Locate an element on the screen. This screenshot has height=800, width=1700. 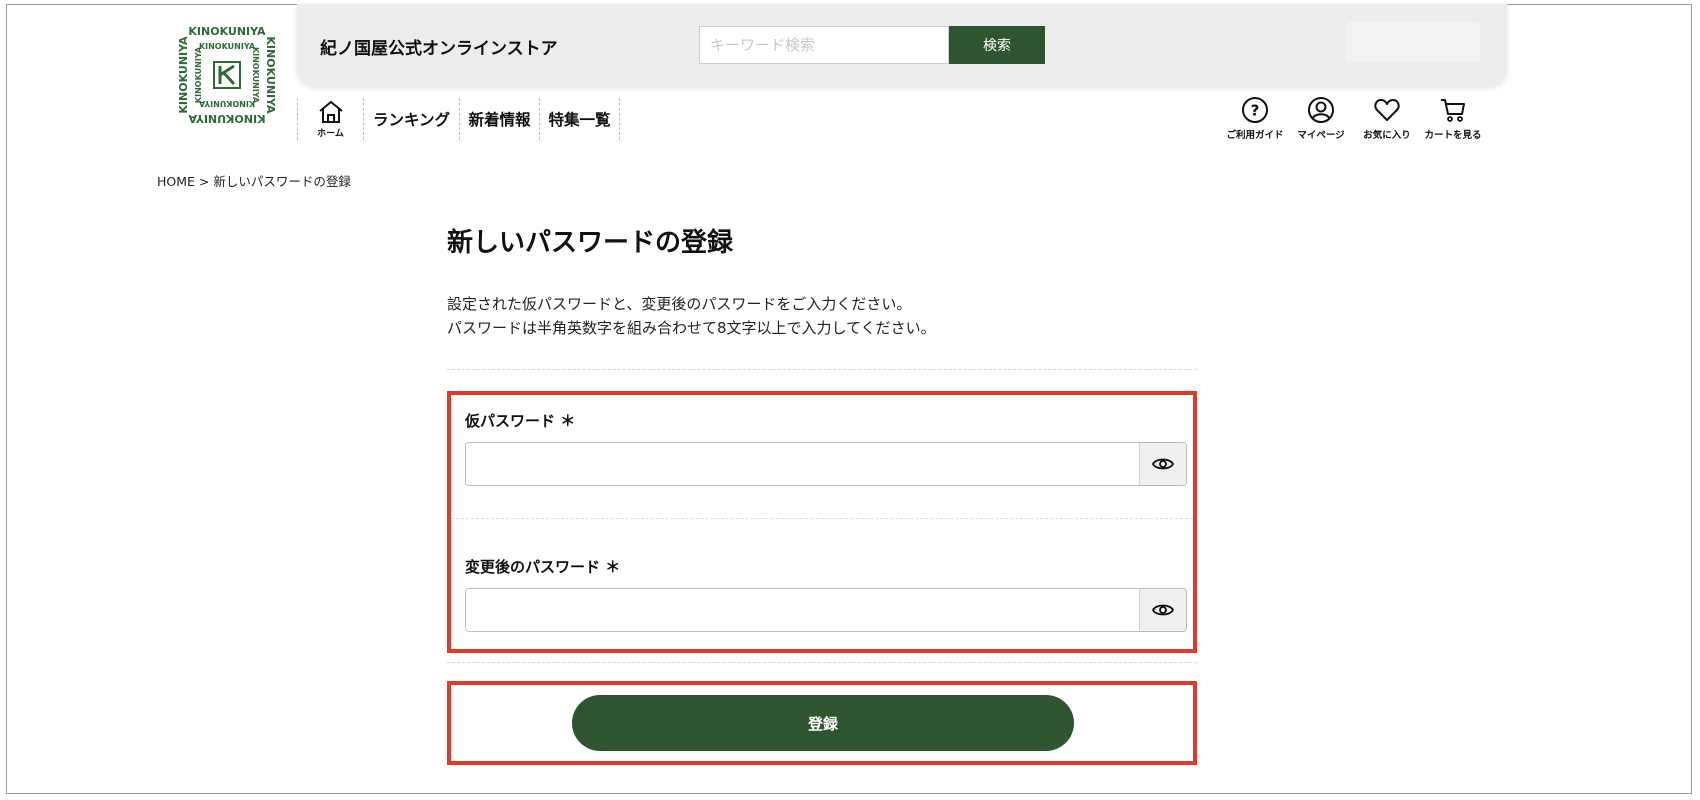
heart-icon is located at coordinates (1387, 110).